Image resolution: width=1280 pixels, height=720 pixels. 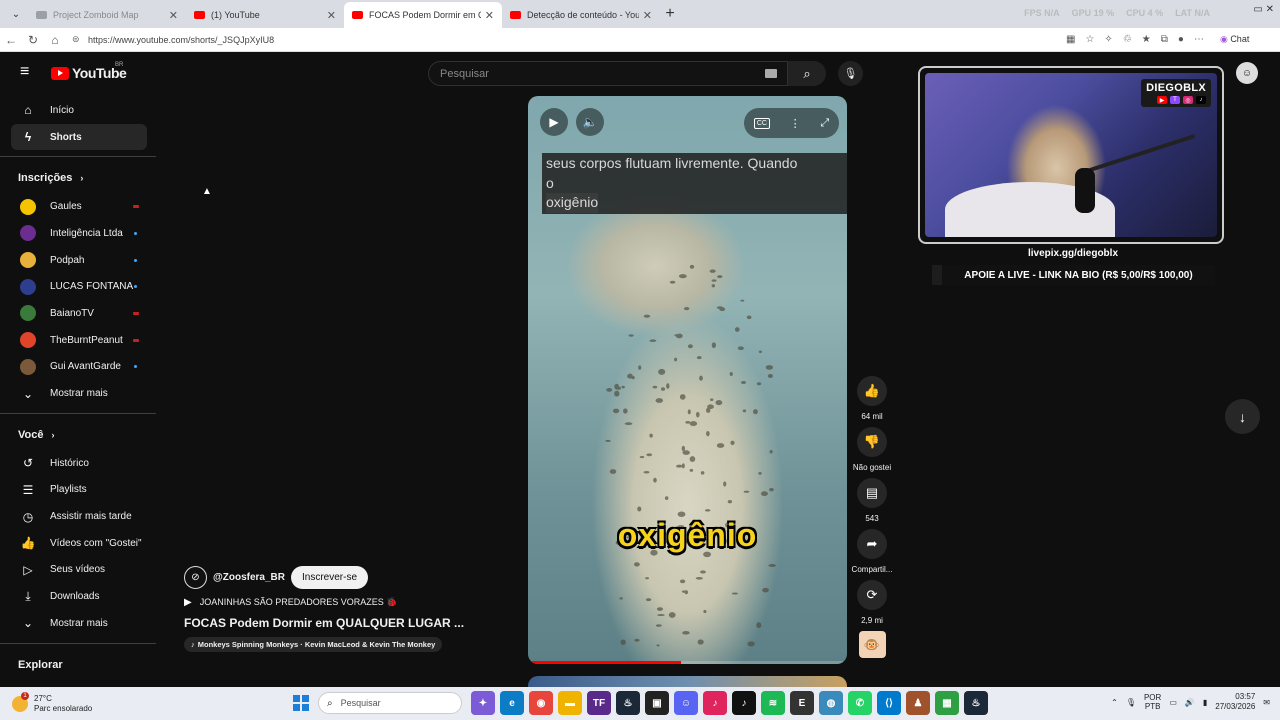 I want to click on more-vert-icon: ⋮, so click(x=795, y=123).